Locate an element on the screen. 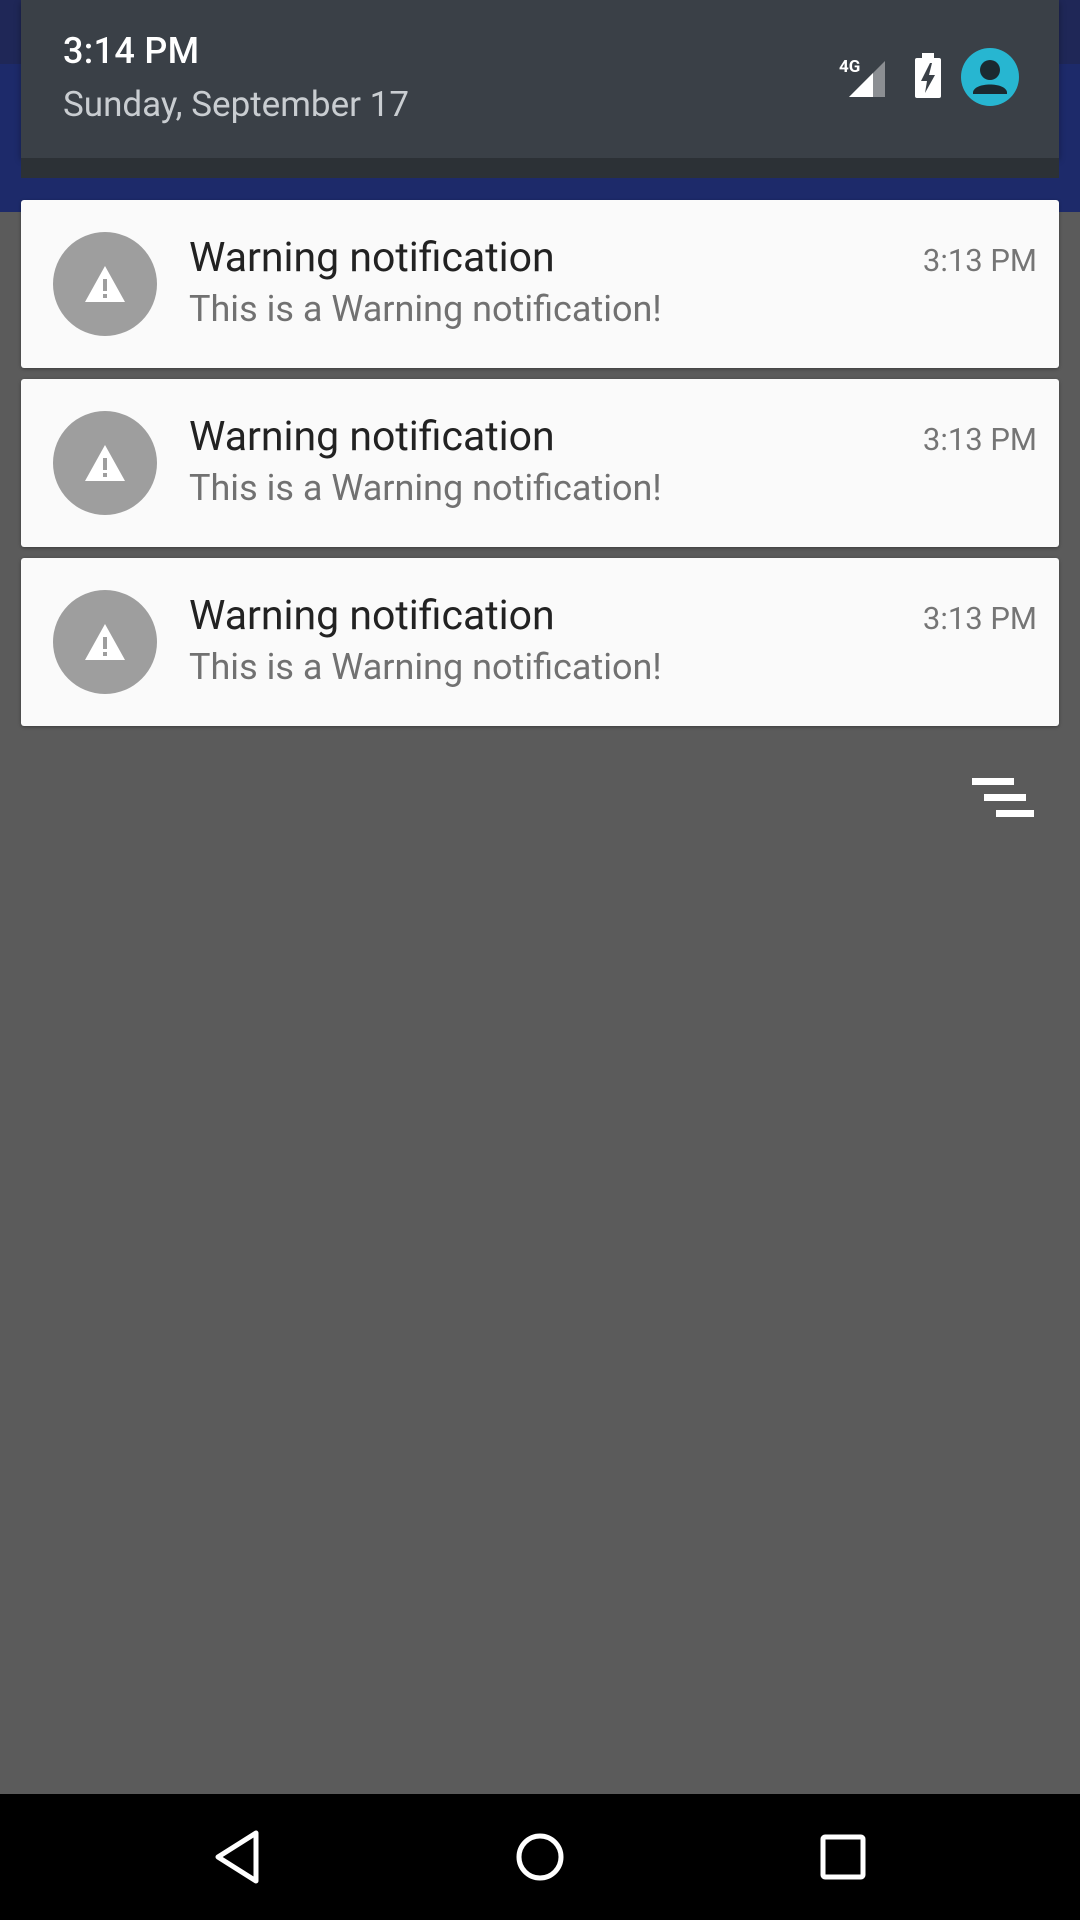 This screenshot has width=1080, height=1920. back-icon is located at coordinates (237, 1857).